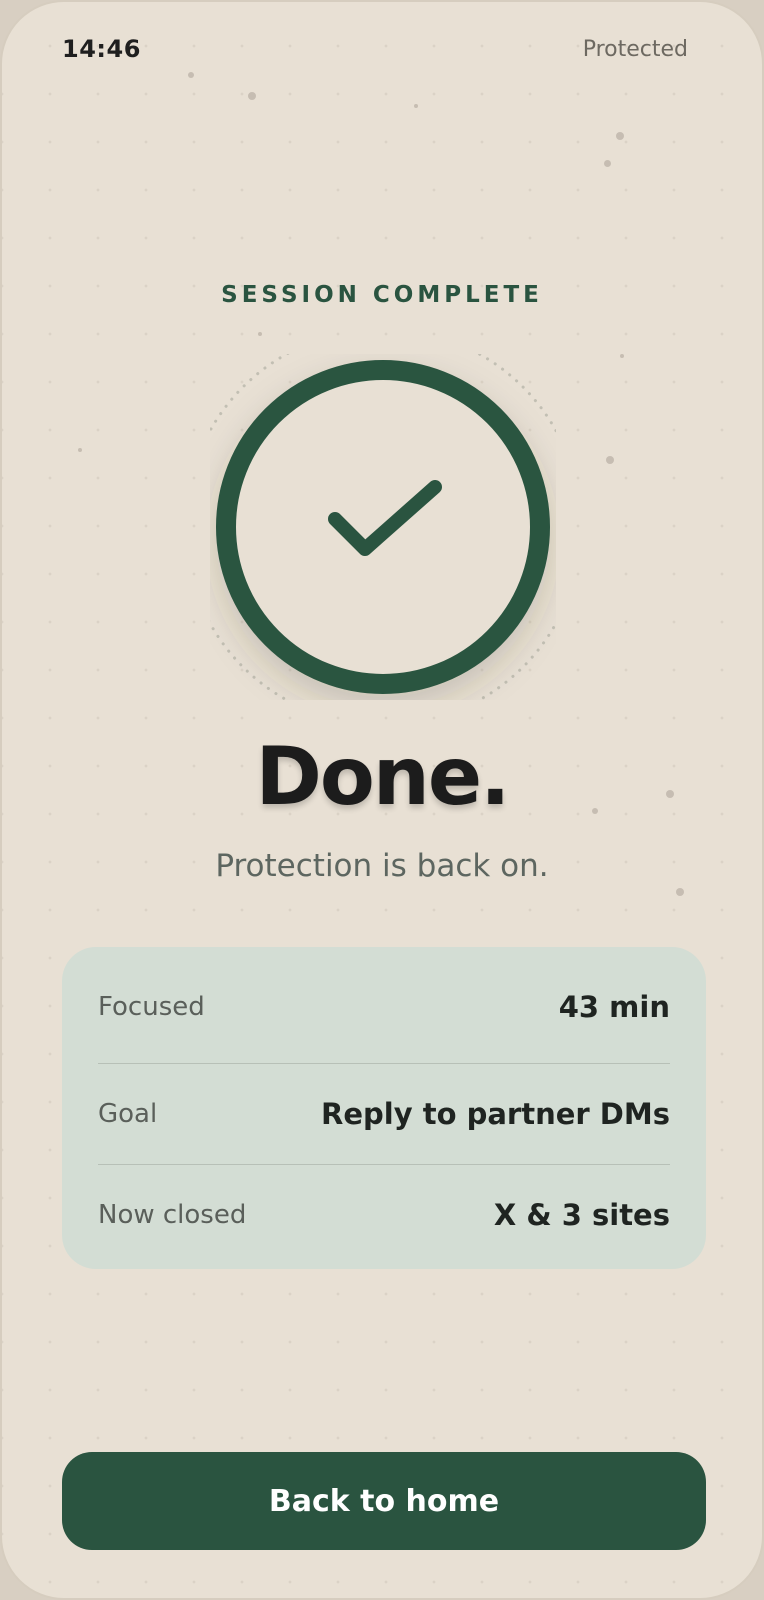  I want to click on clock: 14:46, so click(101, 49).